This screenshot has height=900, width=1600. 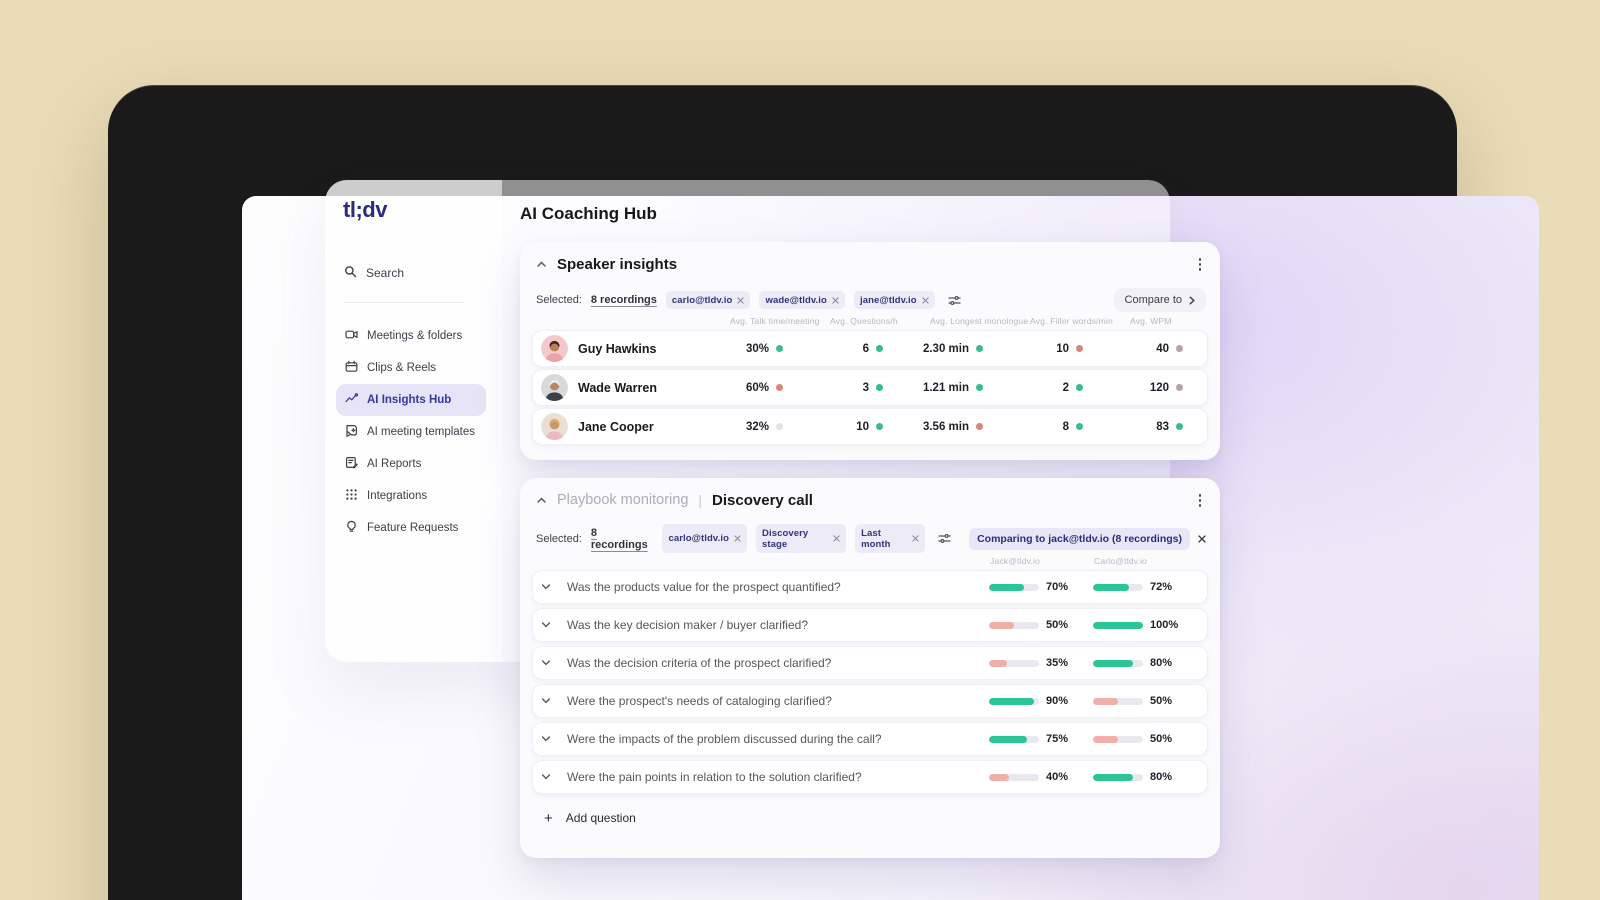 I want to click on score-cell: 80%, so click(x=1145, y=777).